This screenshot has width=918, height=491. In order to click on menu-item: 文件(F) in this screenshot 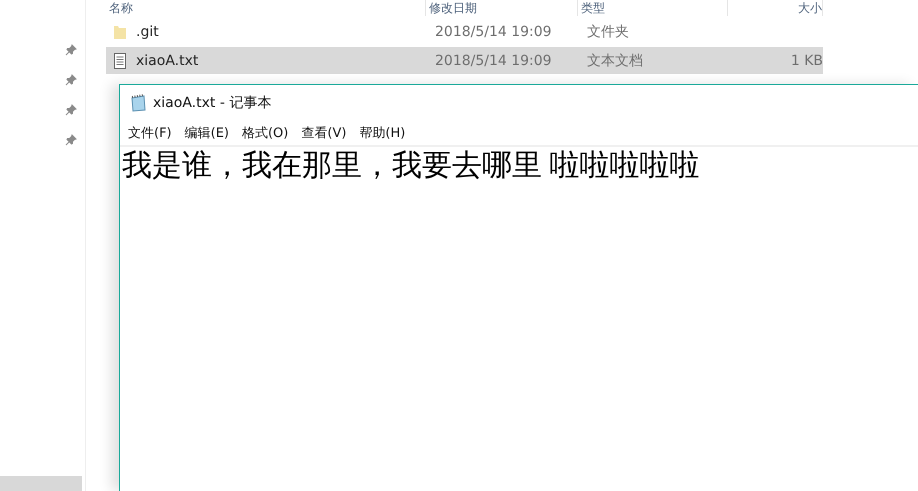, I will do `click(150, 133)`.